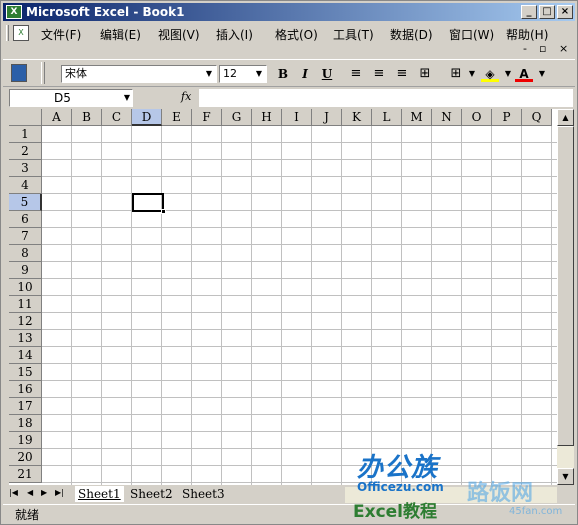  What do you see at coordinates (507, 117) in the screenshot?
I see `column-header-p: P` at bounding box center [507, 117].